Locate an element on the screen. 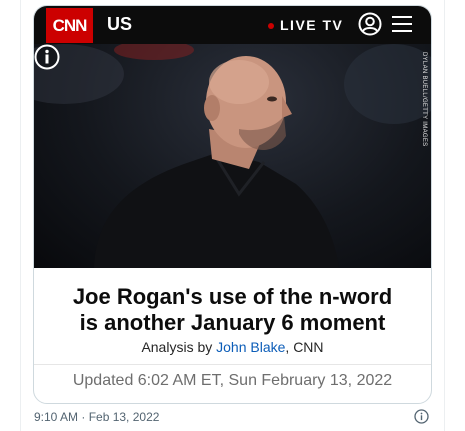  account-icon is located at coordinates (370, 24).